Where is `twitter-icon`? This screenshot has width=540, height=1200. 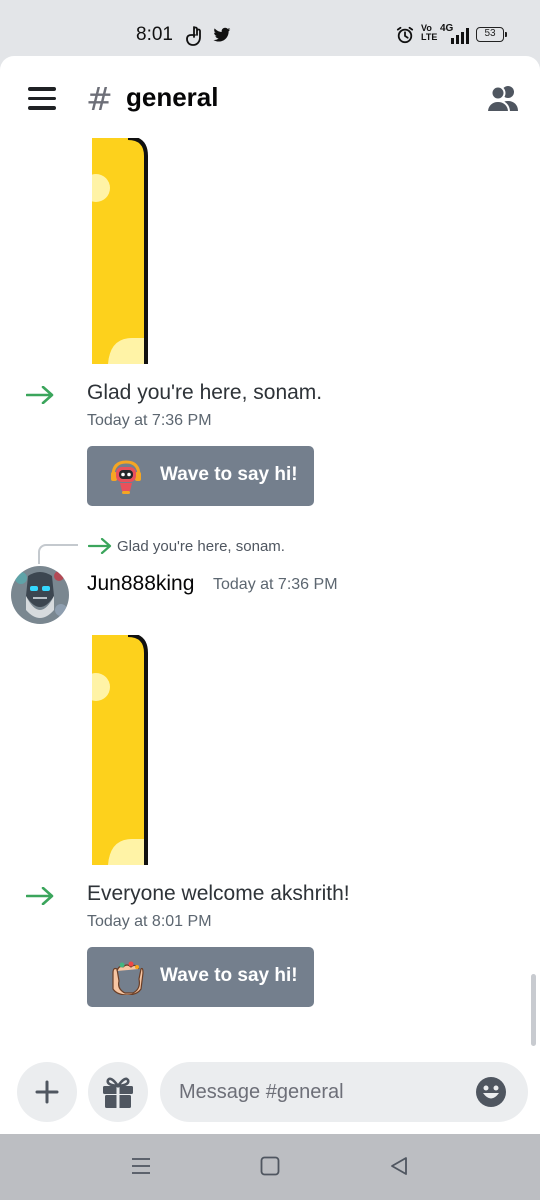 twitter-icon is located at coordinates (222, 34).